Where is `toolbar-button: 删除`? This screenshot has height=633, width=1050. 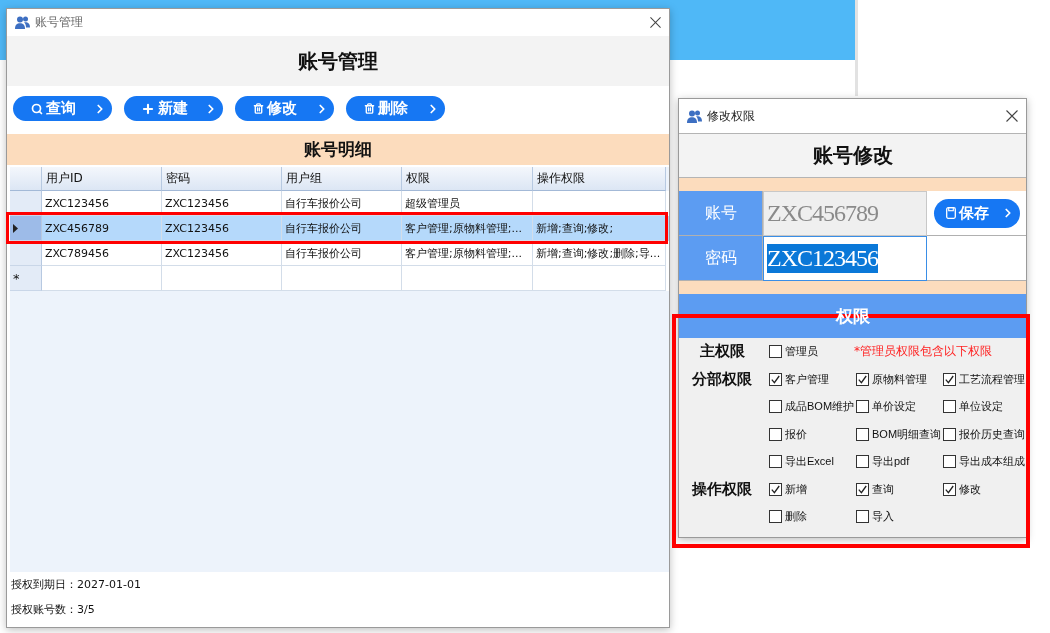 toolbar-button: 删除 is located at coordinates (395, 108).